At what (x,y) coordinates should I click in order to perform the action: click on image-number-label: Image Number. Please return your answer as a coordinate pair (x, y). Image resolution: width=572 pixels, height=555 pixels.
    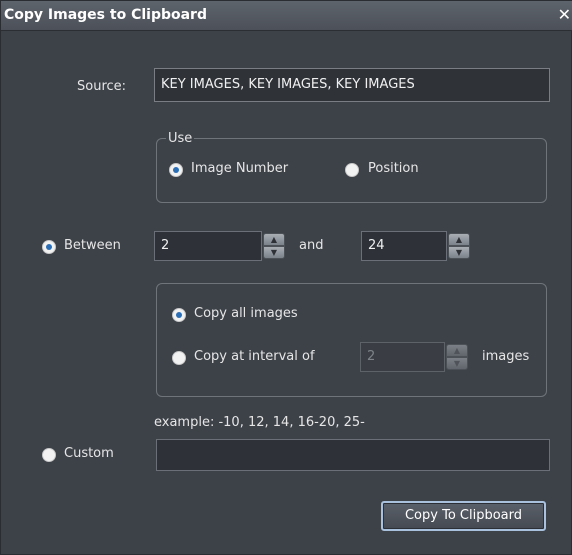
    Looking at the image, I should click on (239, 168).